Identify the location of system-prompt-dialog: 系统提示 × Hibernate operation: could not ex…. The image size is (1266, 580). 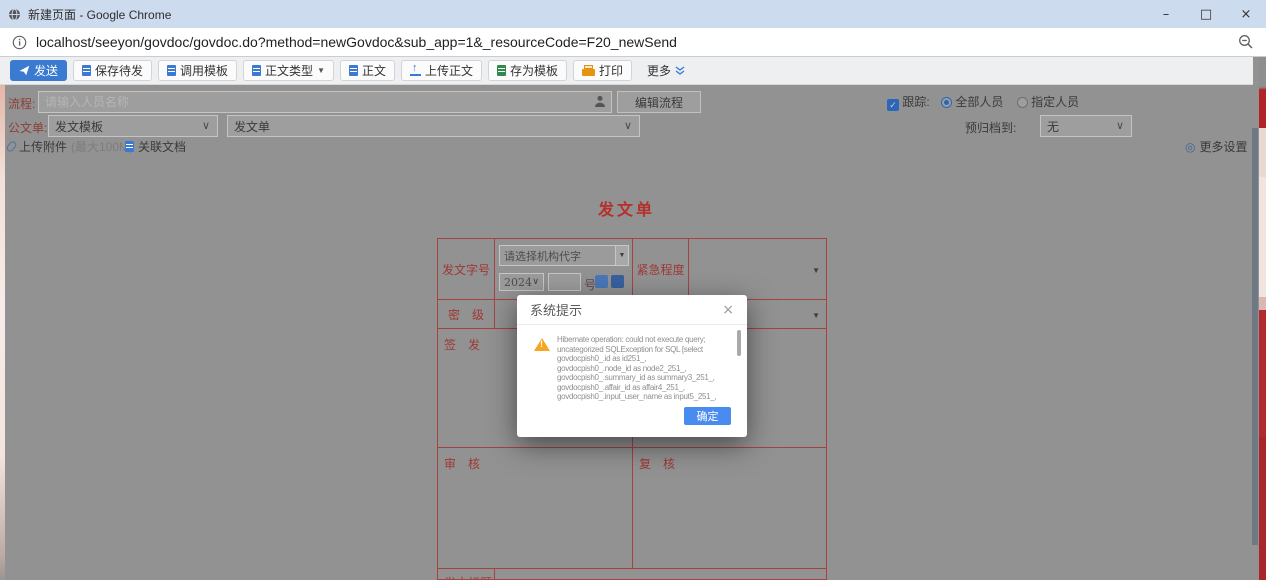
(632, 366).